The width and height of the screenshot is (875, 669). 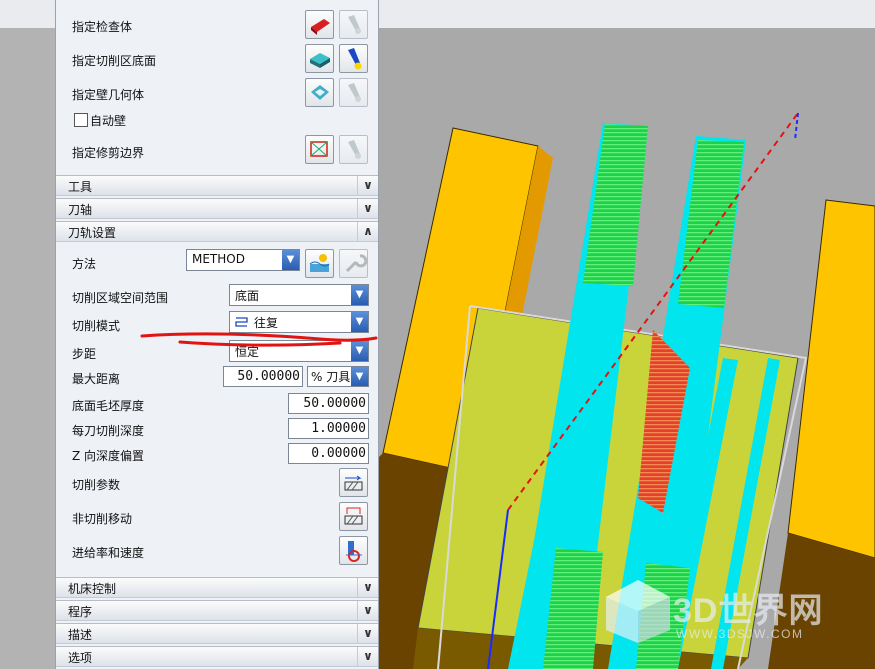 What do you see at coordinates (328, 428) in the screenshot?
I see `depth-per-cut-input: 1.00000` at bounding box center [328, 428].